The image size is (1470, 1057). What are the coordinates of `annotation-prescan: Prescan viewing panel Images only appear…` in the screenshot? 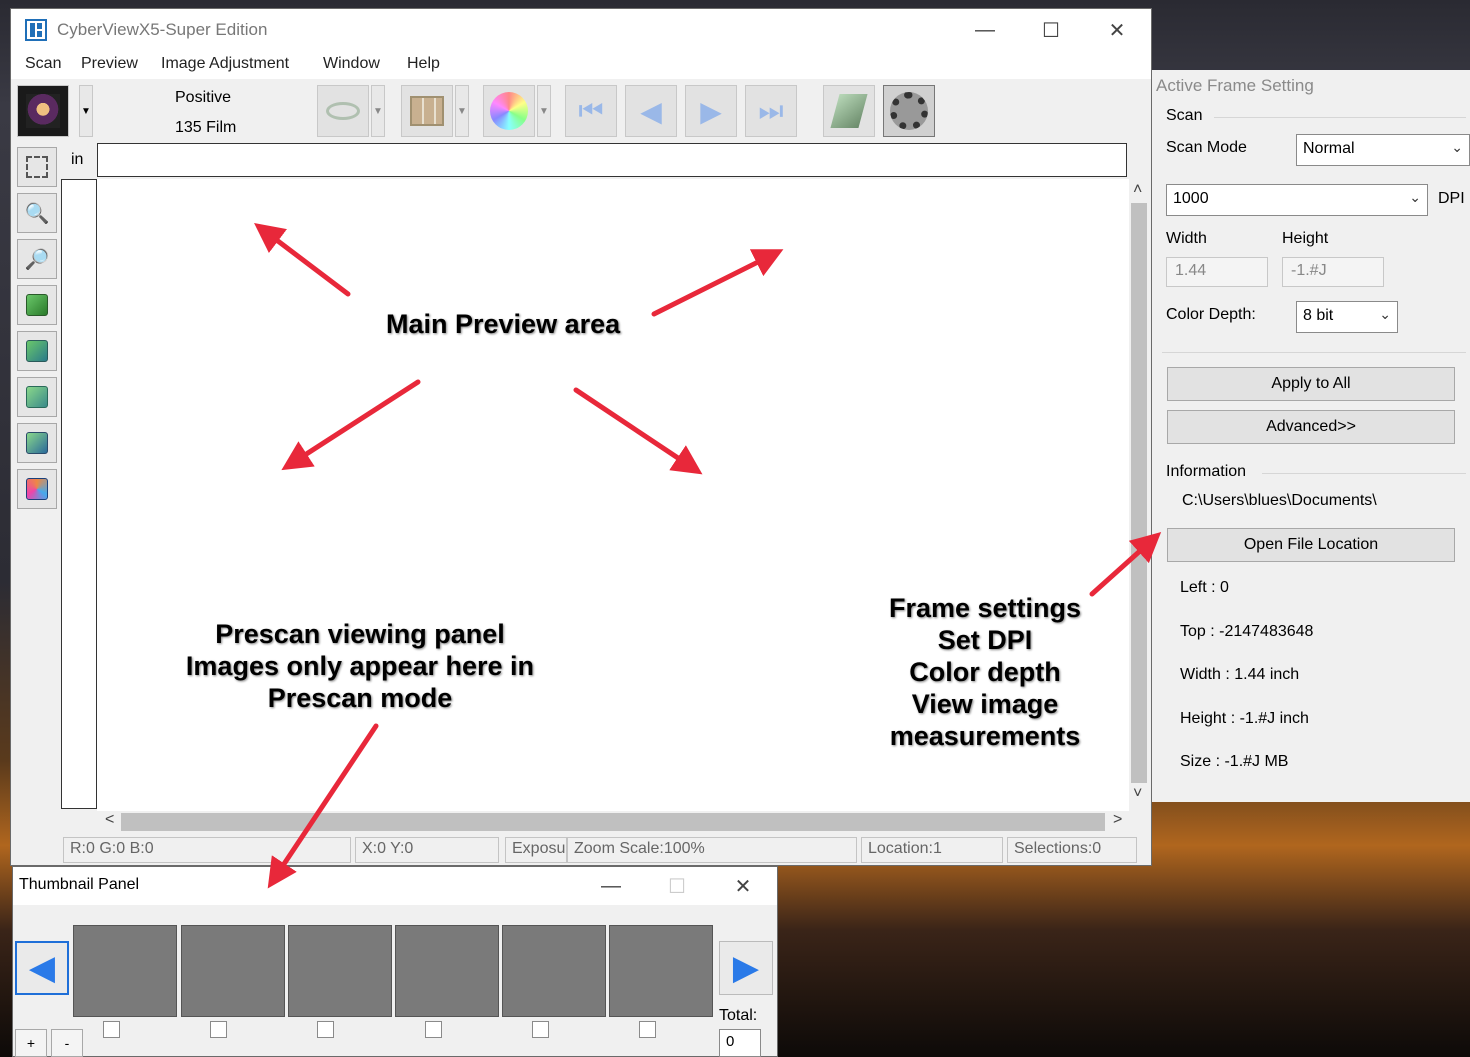 It's located at (360, 666).